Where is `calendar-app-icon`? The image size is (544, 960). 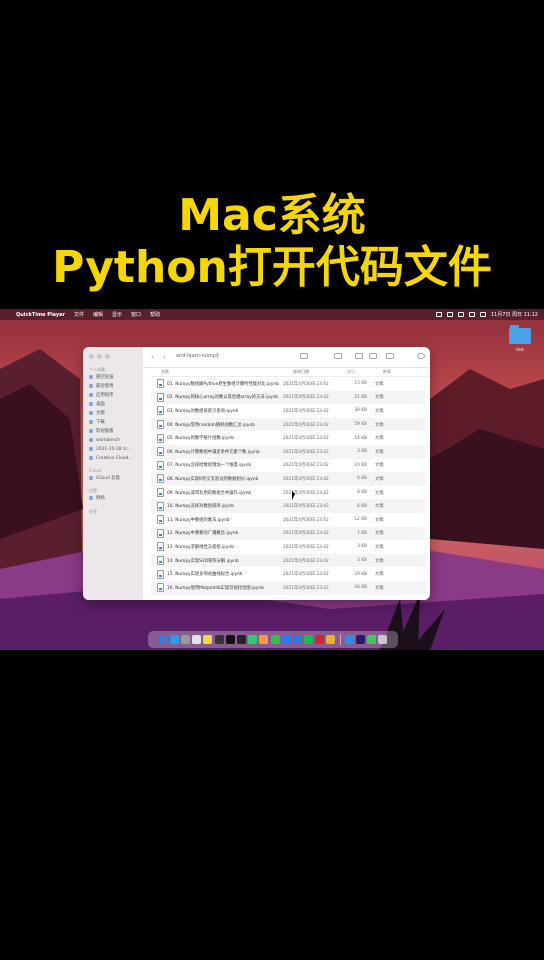
calendar-app-icon is located at coordinates (197, 639).